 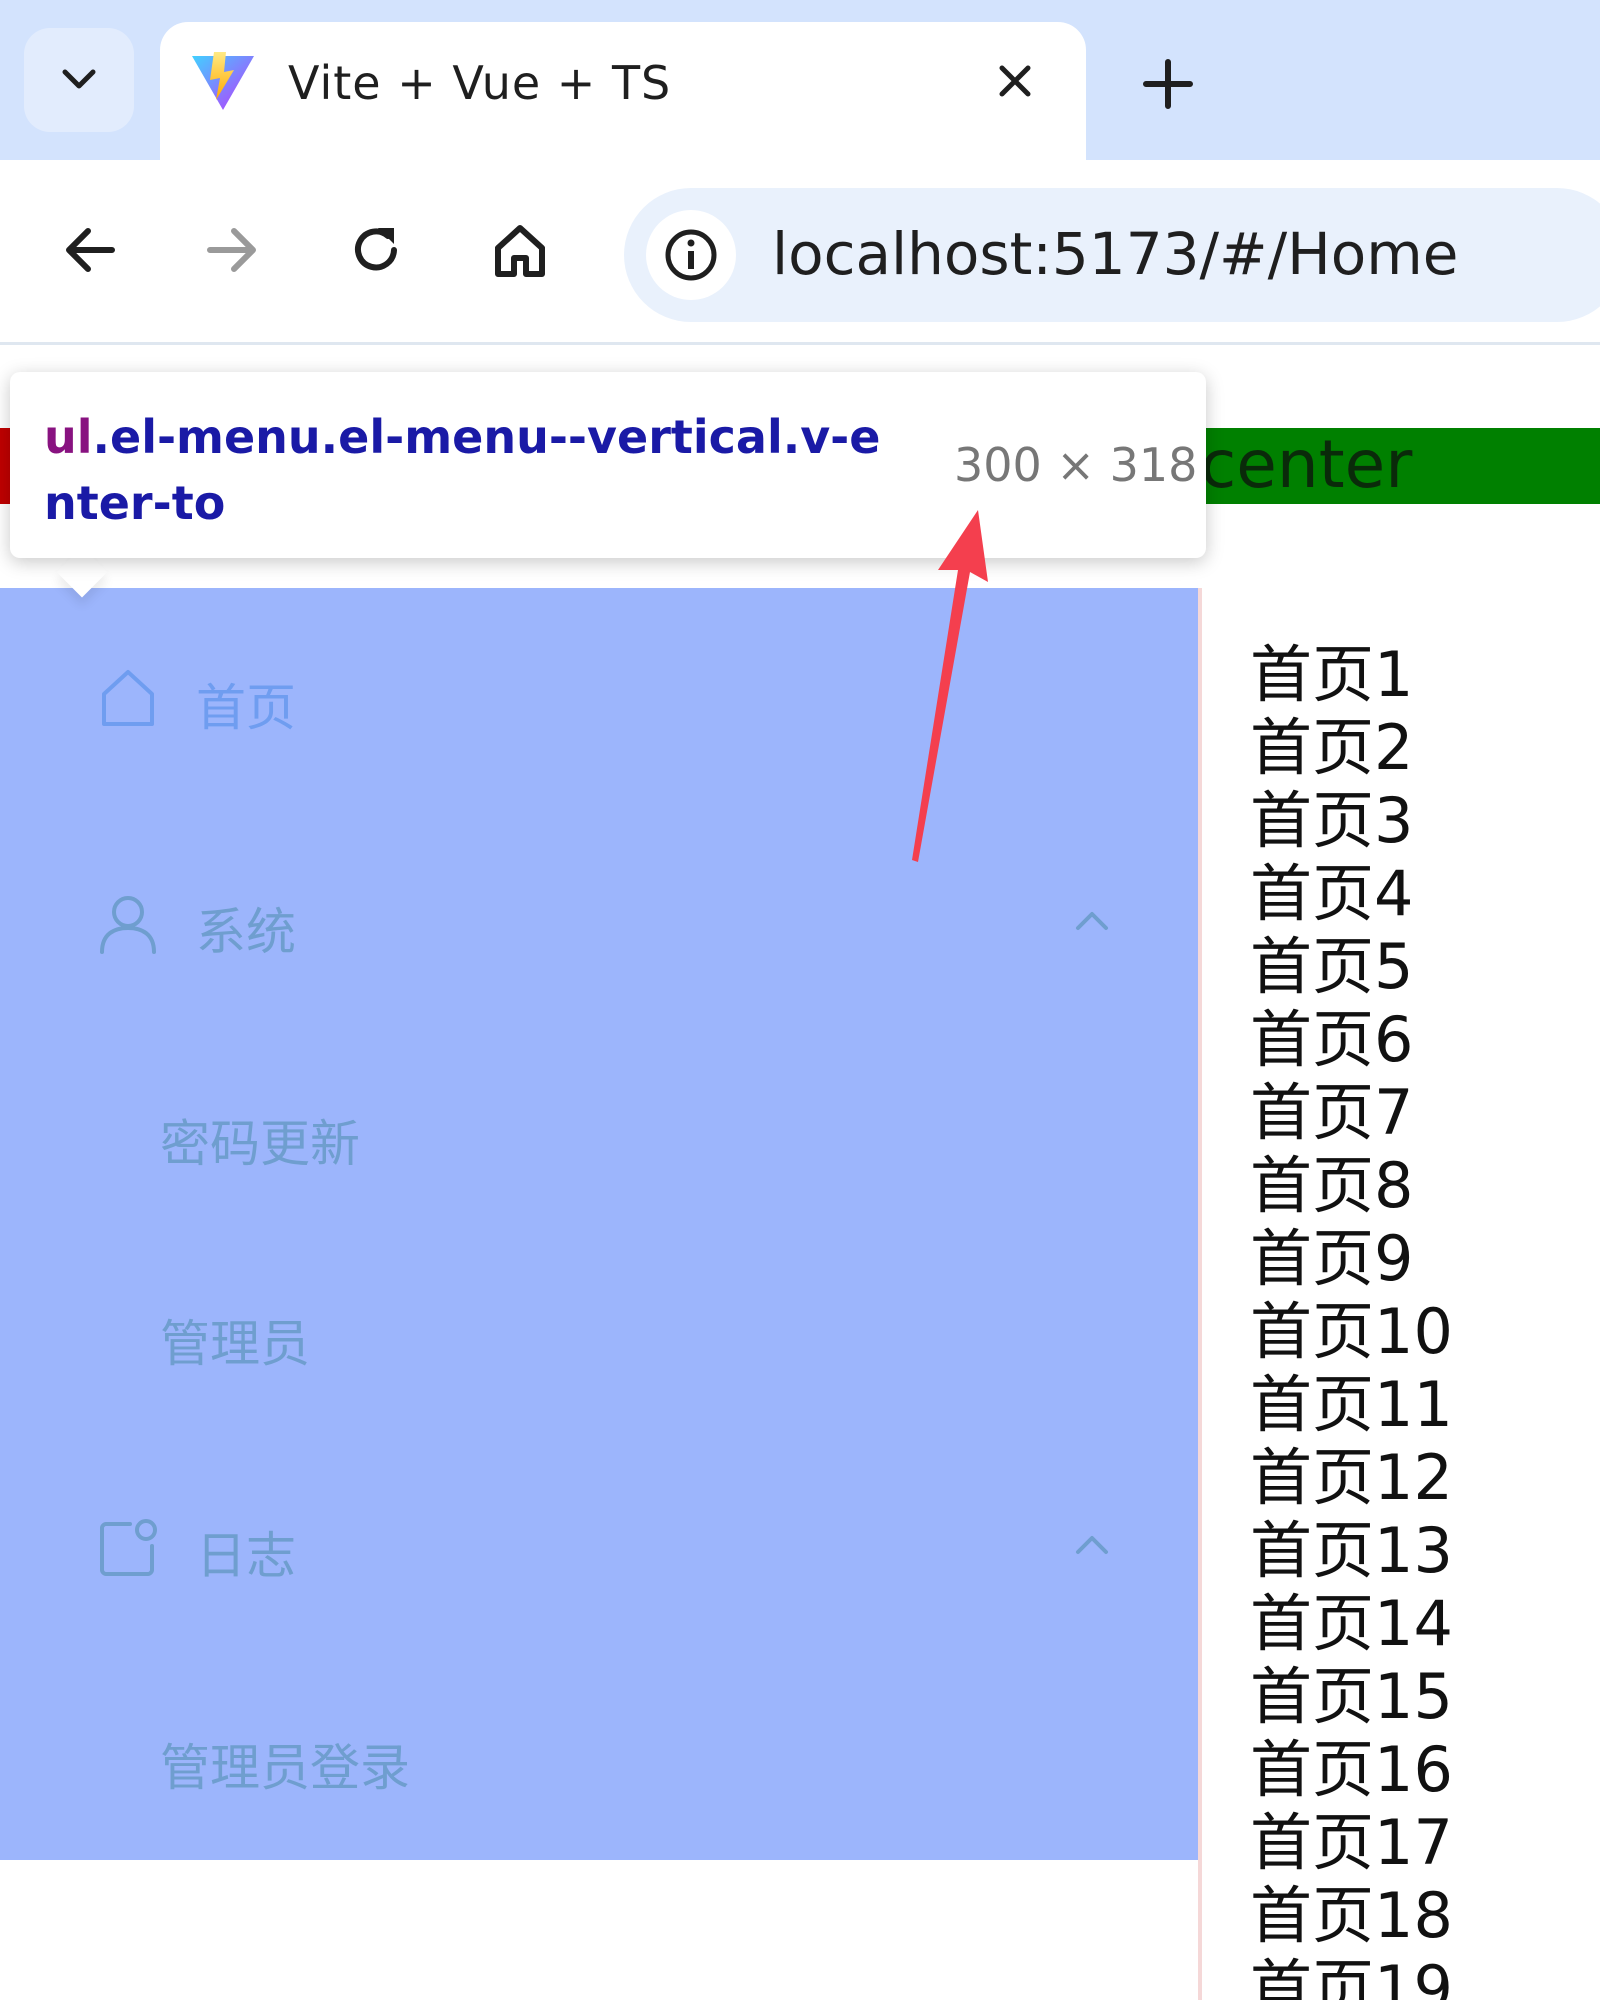 I want to click on browser-toolbar: localhost:5173/#/Home, so click(x=800, y=252).